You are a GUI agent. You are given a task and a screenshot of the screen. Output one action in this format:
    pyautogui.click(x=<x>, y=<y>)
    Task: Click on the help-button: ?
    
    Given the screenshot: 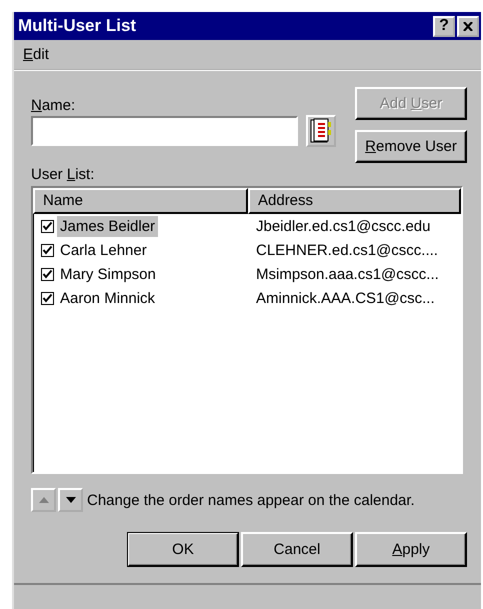 What is the action you would take?
    pyautogui.click(x=444, y=26)
    